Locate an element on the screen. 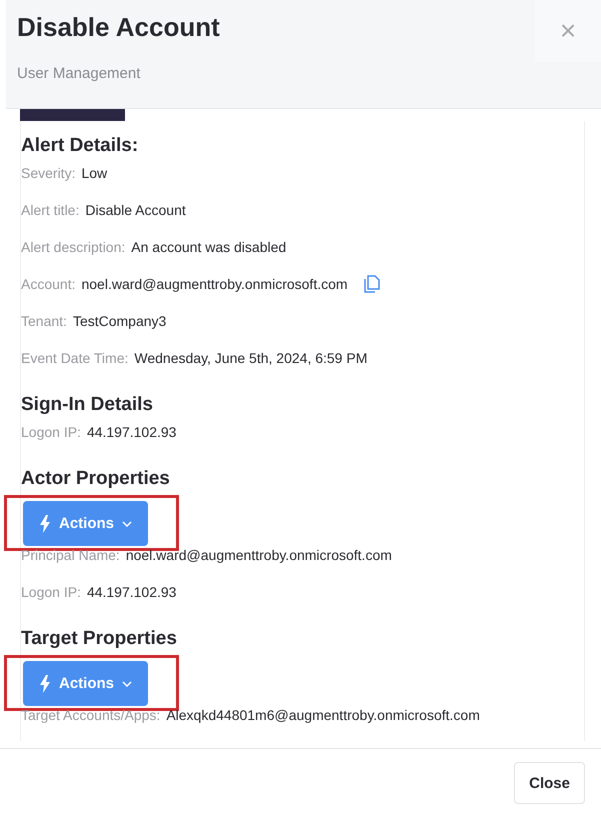 Image resolution: width=601 pixels, height=816 pixels. field-value: Disable Account is located at coordinates (135, 210).